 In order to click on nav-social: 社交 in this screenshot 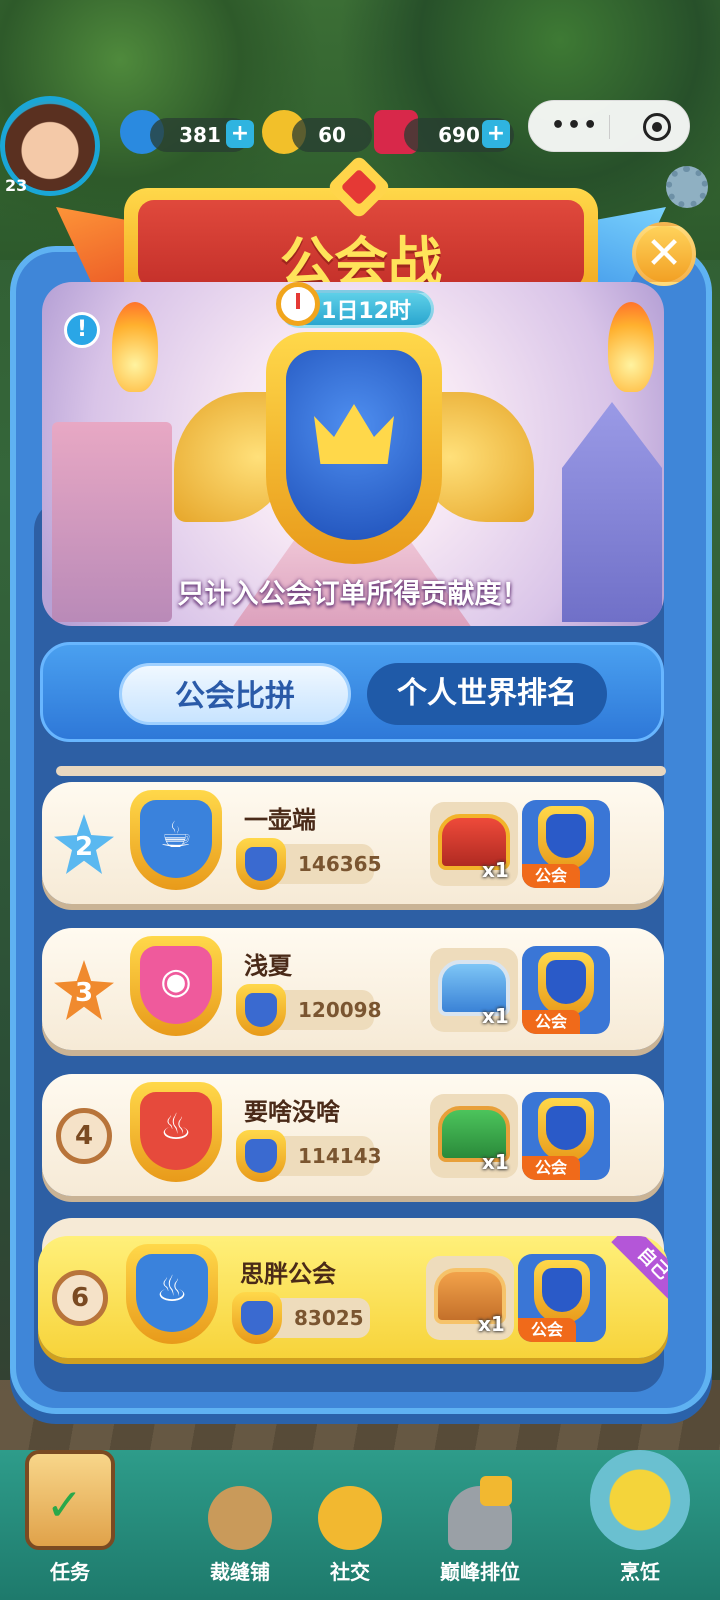, I will do `click(350, 1535)`.